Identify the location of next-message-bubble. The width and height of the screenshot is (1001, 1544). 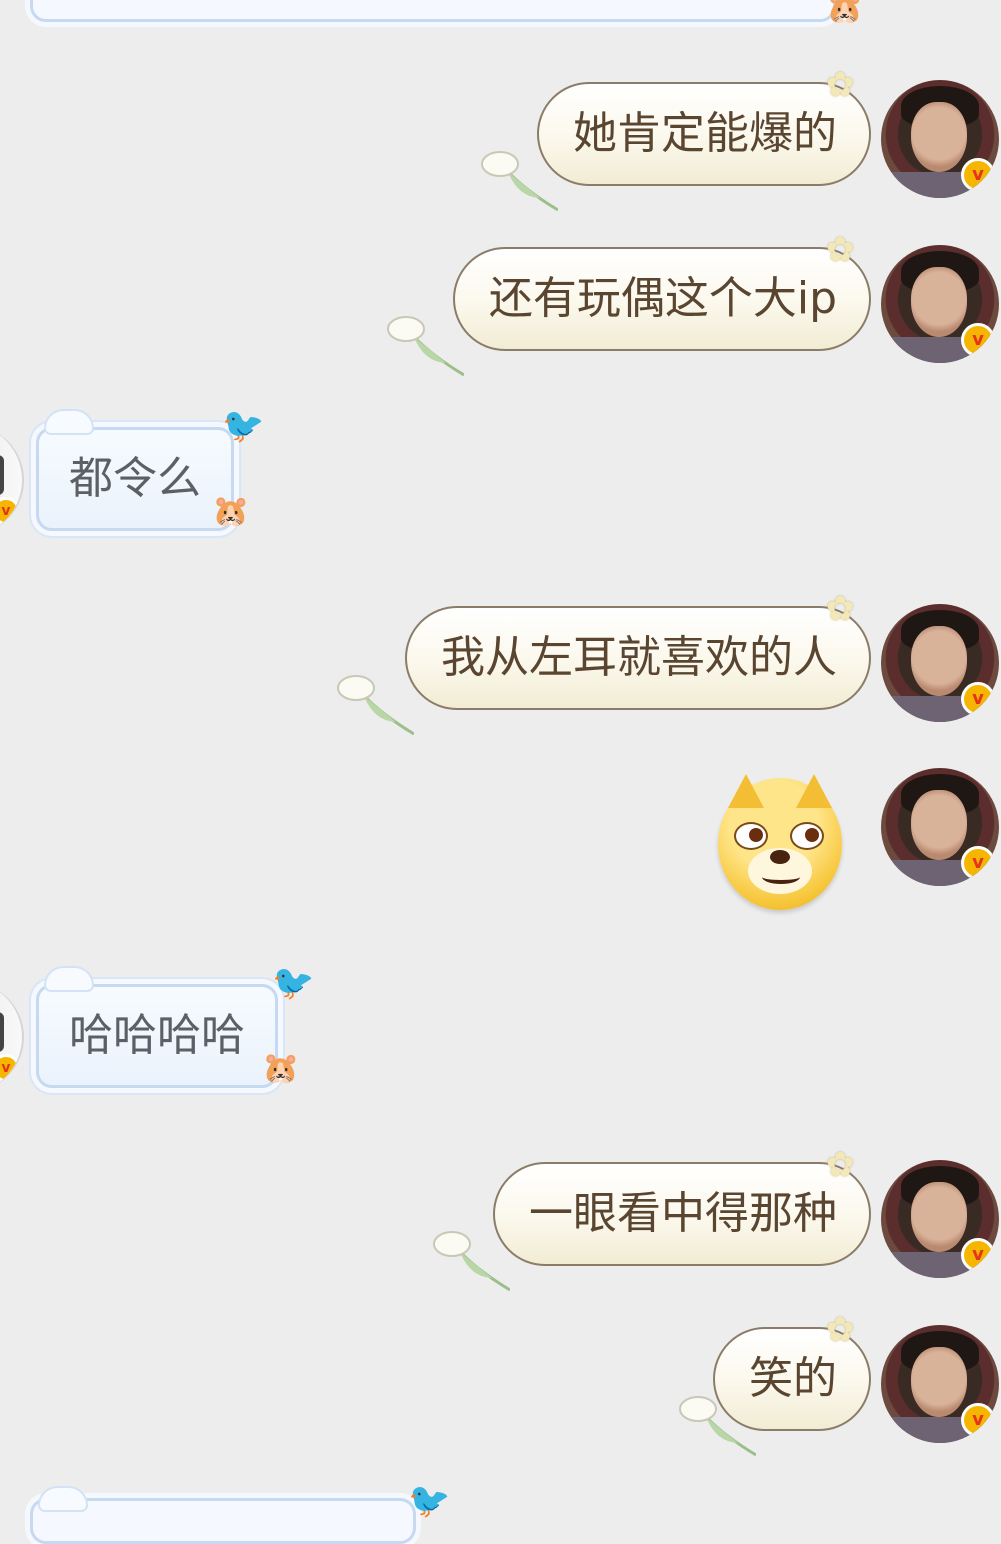
(223, 1521).